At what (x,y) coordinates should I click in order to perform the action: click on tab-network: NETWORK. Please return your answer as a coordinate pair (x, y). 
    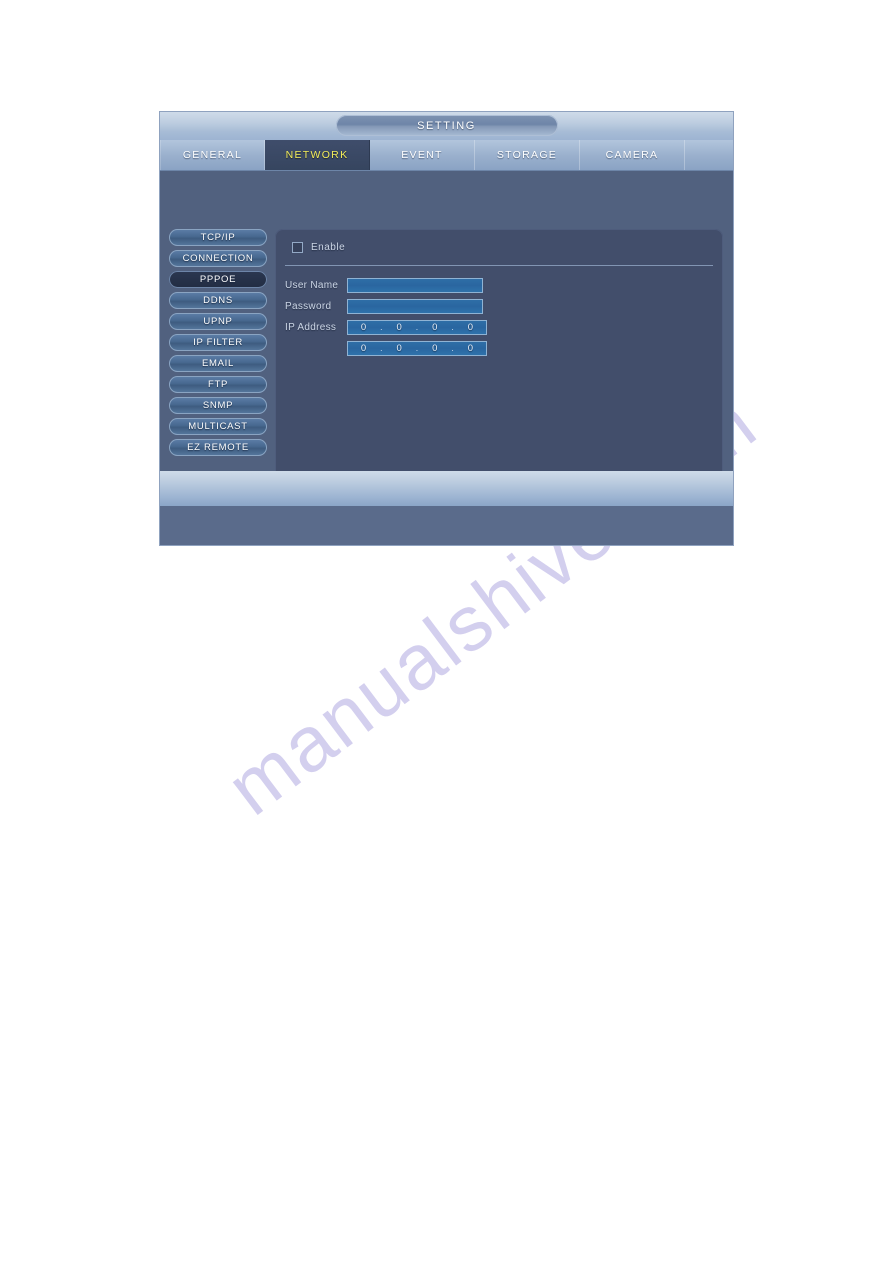
    Looking at the image, I should click on (317, 155).